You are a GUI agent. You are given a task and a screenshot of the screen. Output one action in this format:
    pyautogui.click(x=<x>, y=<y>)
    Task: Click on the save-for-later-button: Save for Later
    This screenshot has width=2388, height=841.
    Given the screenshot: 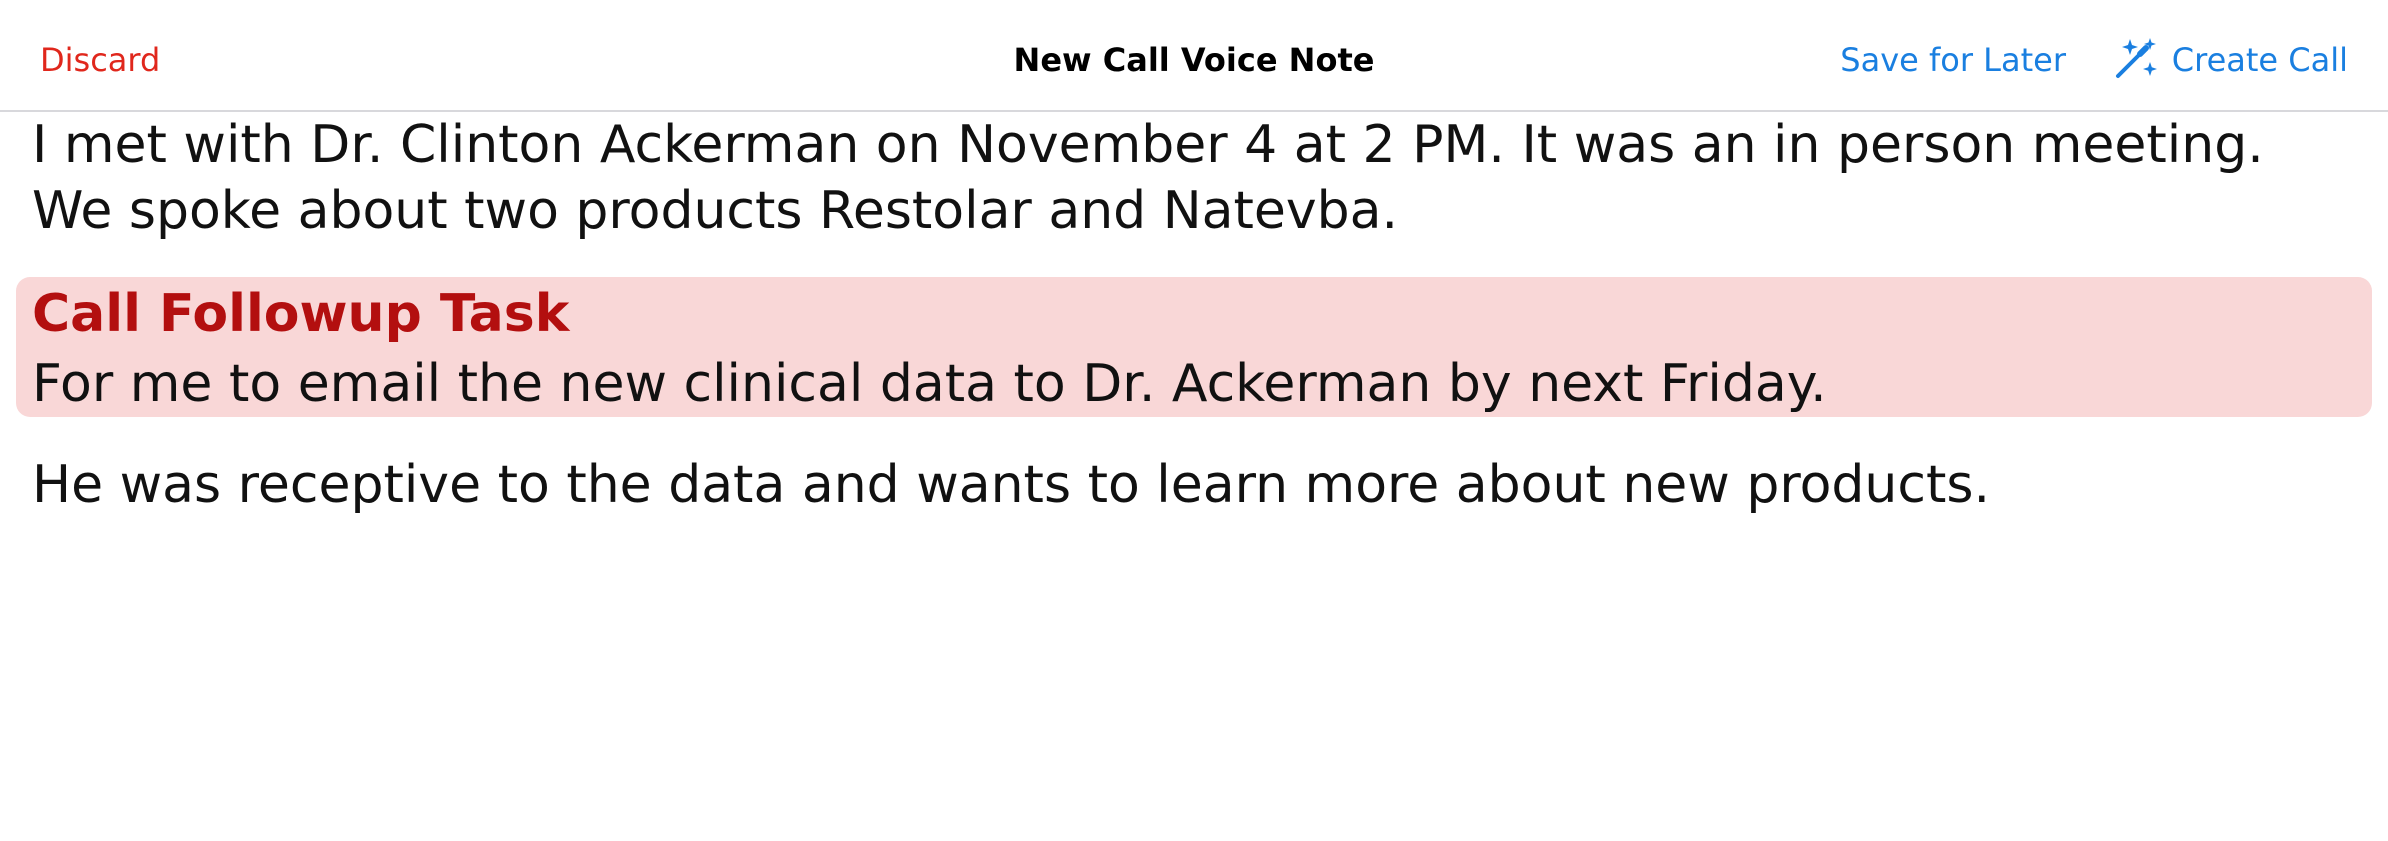 What is the action you would take?
    pyautogui.click(x=1953, y=60)
    